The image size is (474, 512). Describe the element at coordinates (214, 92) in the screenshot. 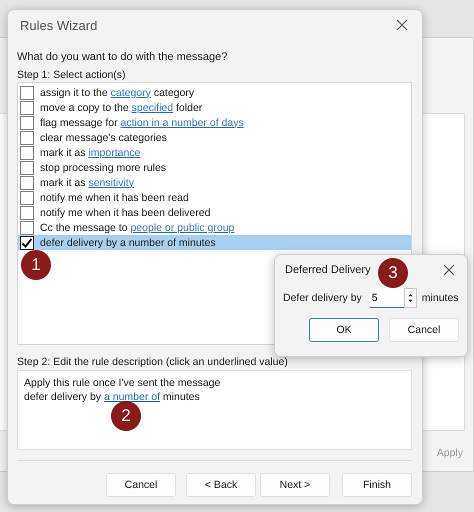

I see `action-item: assign it to the category category` at that location.